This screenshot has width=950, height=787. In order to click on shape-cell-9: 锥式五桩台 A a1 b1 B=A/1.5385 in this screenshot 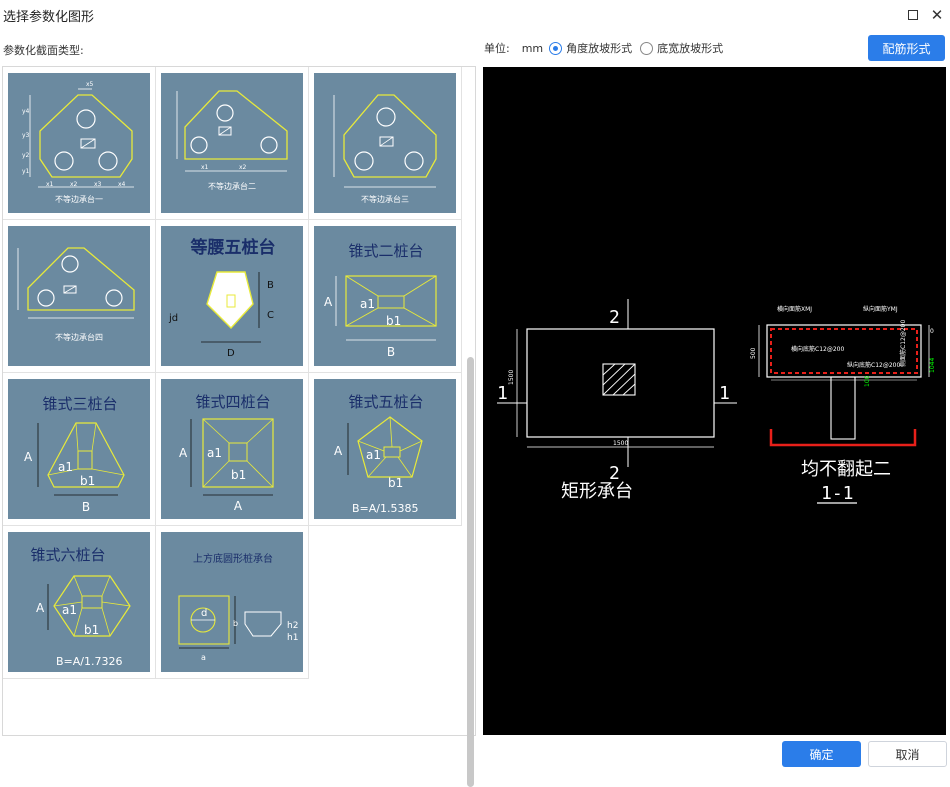, I will do `click(385, 449)`.